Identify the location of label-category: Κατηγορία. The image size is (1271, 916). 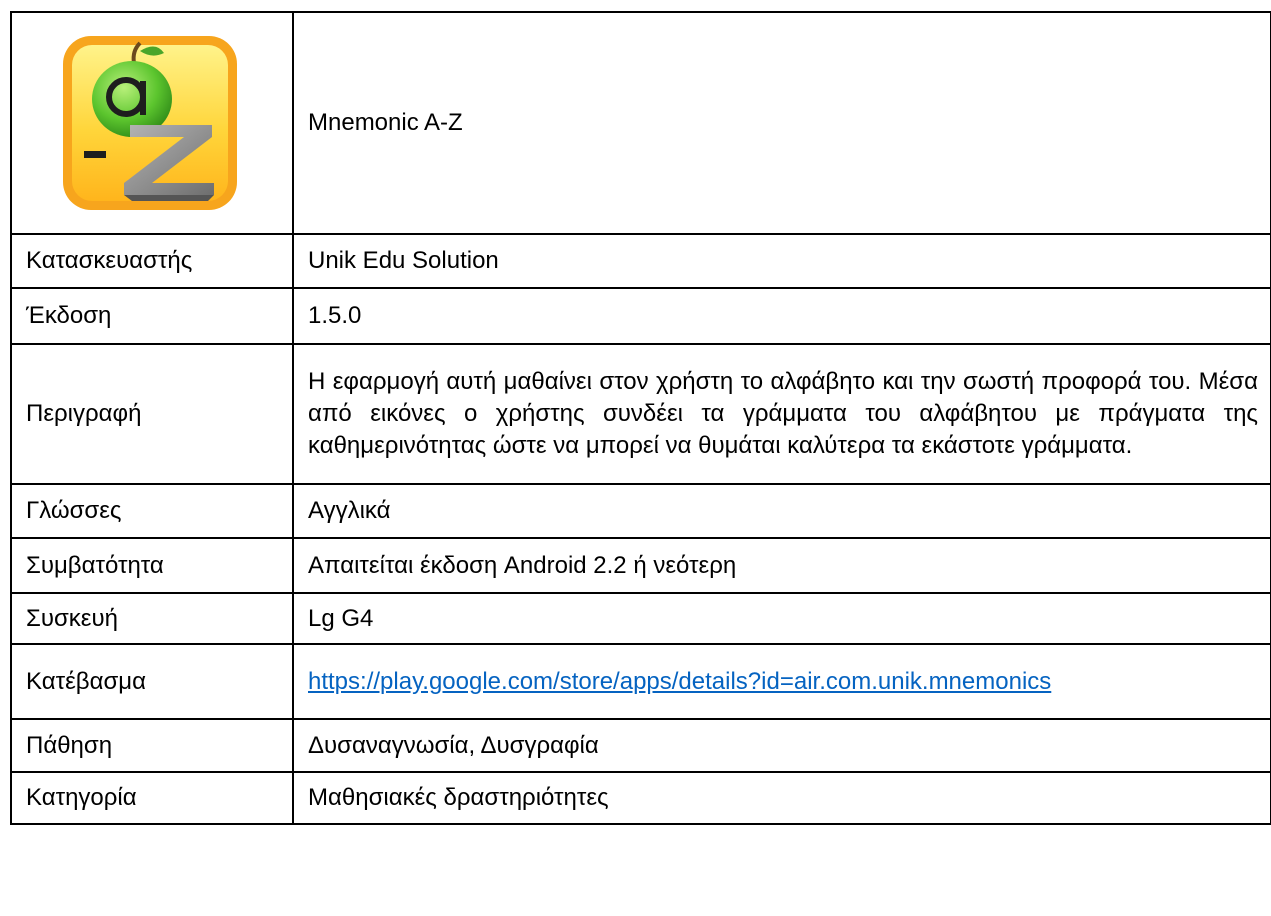
(152, 798).